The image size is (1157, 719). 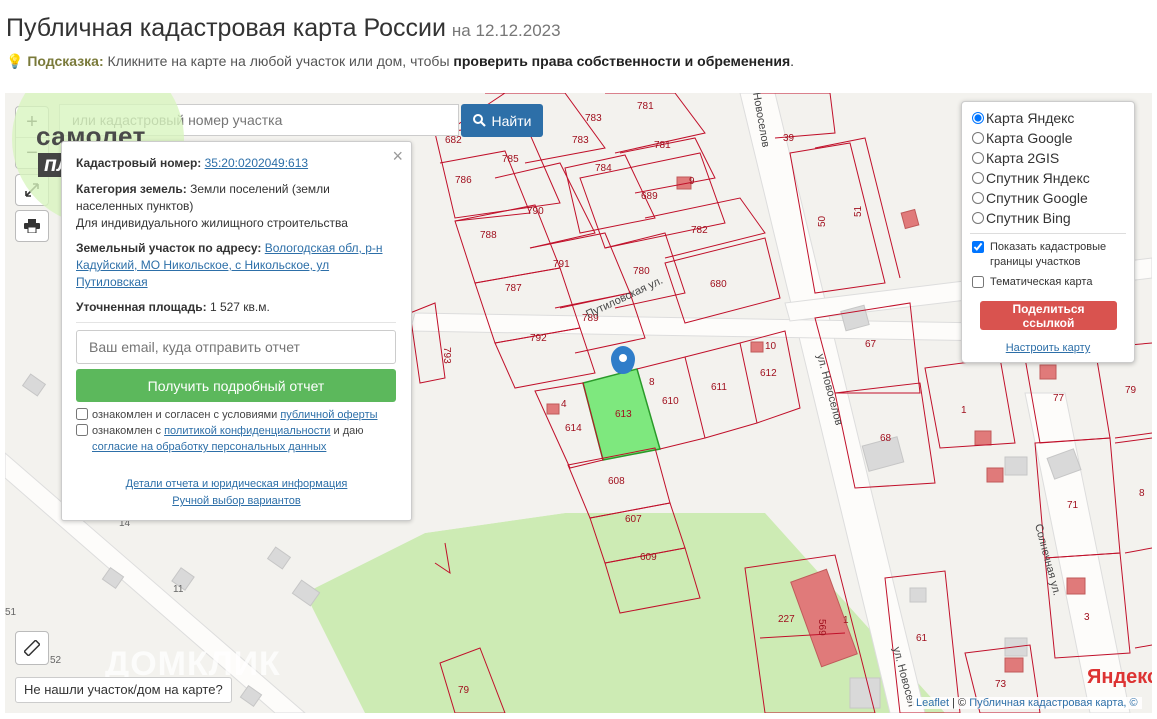 What do you see at coordinates (846, 620) in the screenshot?
I see `svg-text: 1` at bounding box center [846, 620].